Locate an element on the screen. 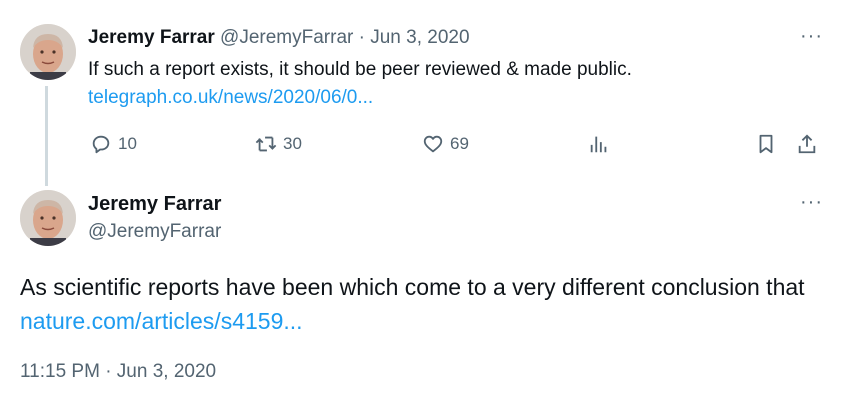 The image size is (846, 404). tweet-actions: 10 30 69 is located at coordinates (423, 144).